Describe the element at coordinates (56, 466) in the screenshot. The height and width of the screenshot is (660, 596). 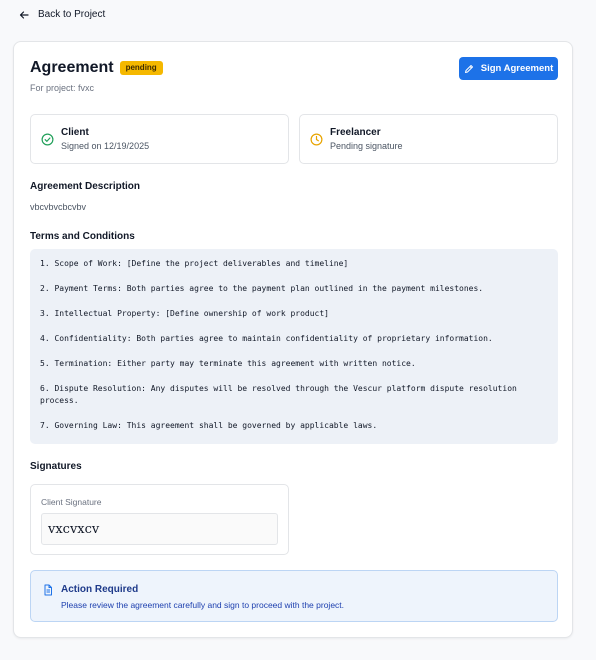
I see `signatures-heading: Signatures` at that location.